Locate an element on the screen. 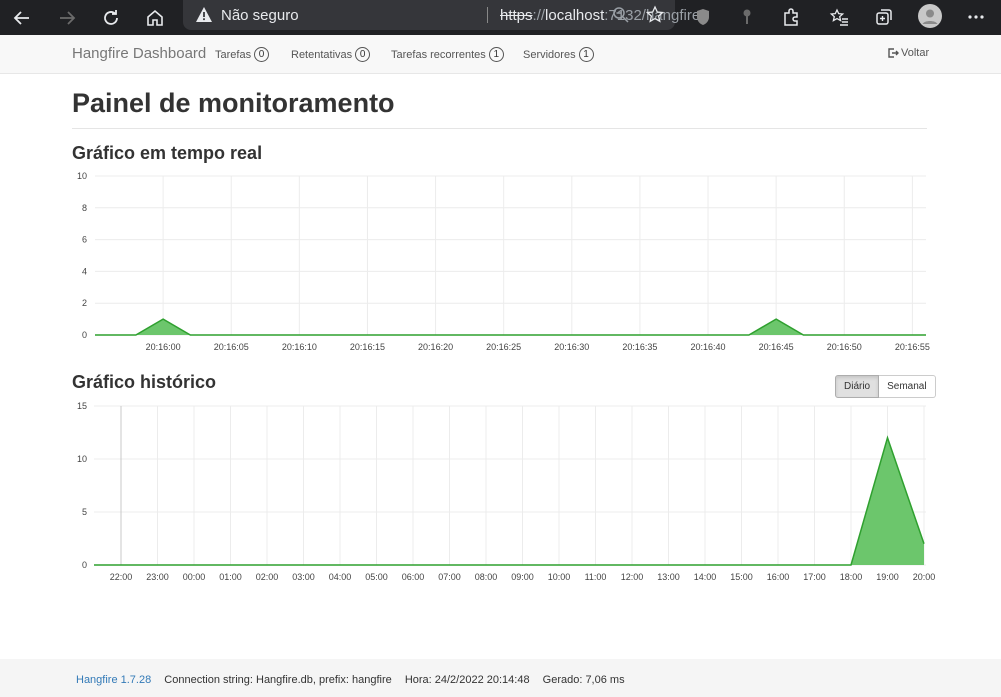 This screenshot has height=697, width=1001. nav-recurring-count: 1 is located at coordinates (496, 54).